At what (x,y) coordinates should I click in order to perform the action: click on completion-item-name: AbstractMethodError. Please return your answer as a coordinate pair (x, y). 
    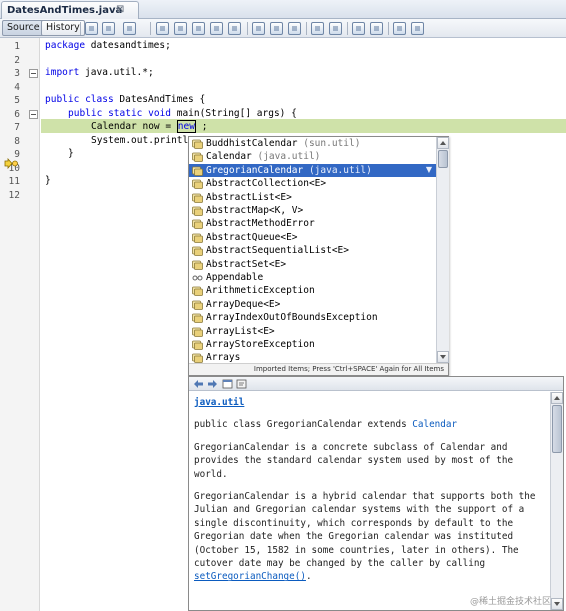
    Looking at the image, I should click on (260, 224).